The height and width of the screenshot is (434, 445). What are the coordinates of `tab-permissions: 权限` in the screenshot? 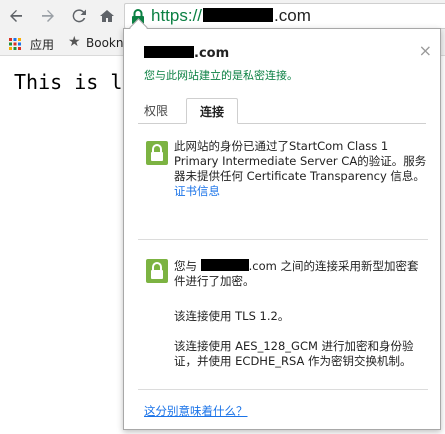 It's located at (156, 111).